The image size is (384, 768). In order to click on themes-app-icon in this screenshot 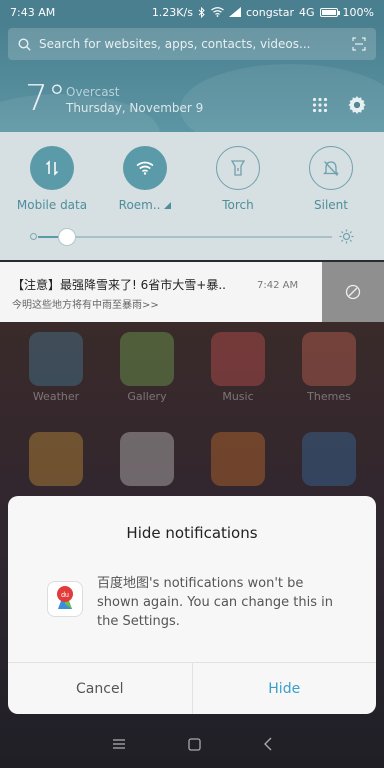, I will do `click(329, 359)`.